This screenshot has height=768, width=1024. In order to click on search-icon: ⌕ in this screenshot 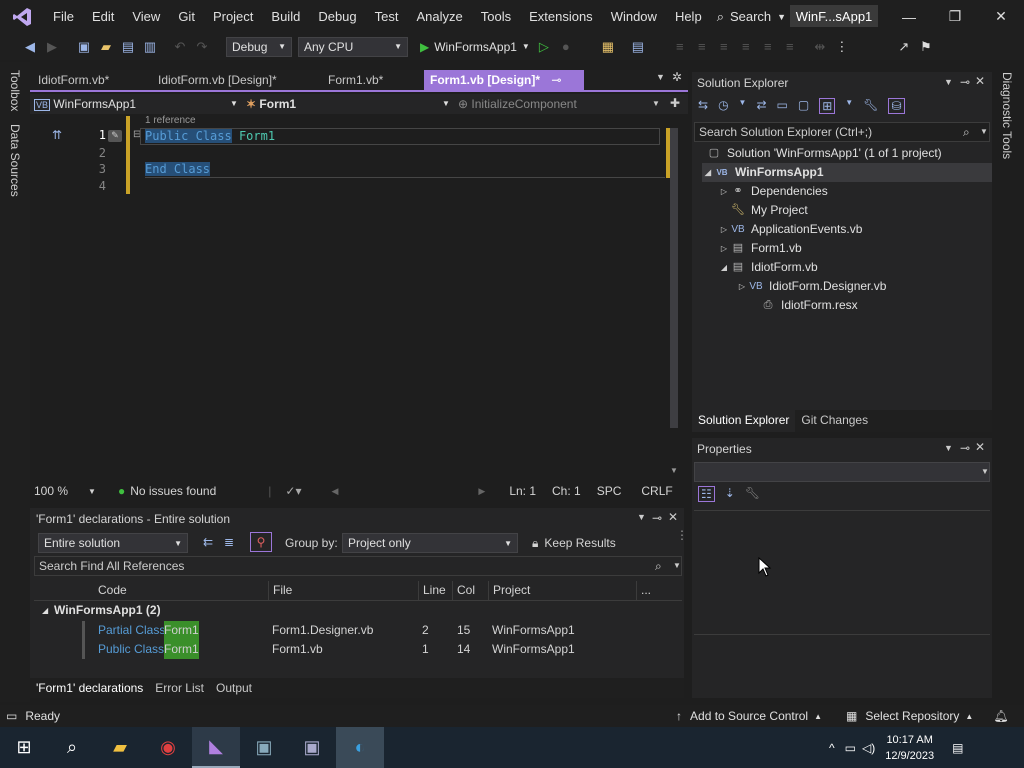, I will do `click(72, 747)`.